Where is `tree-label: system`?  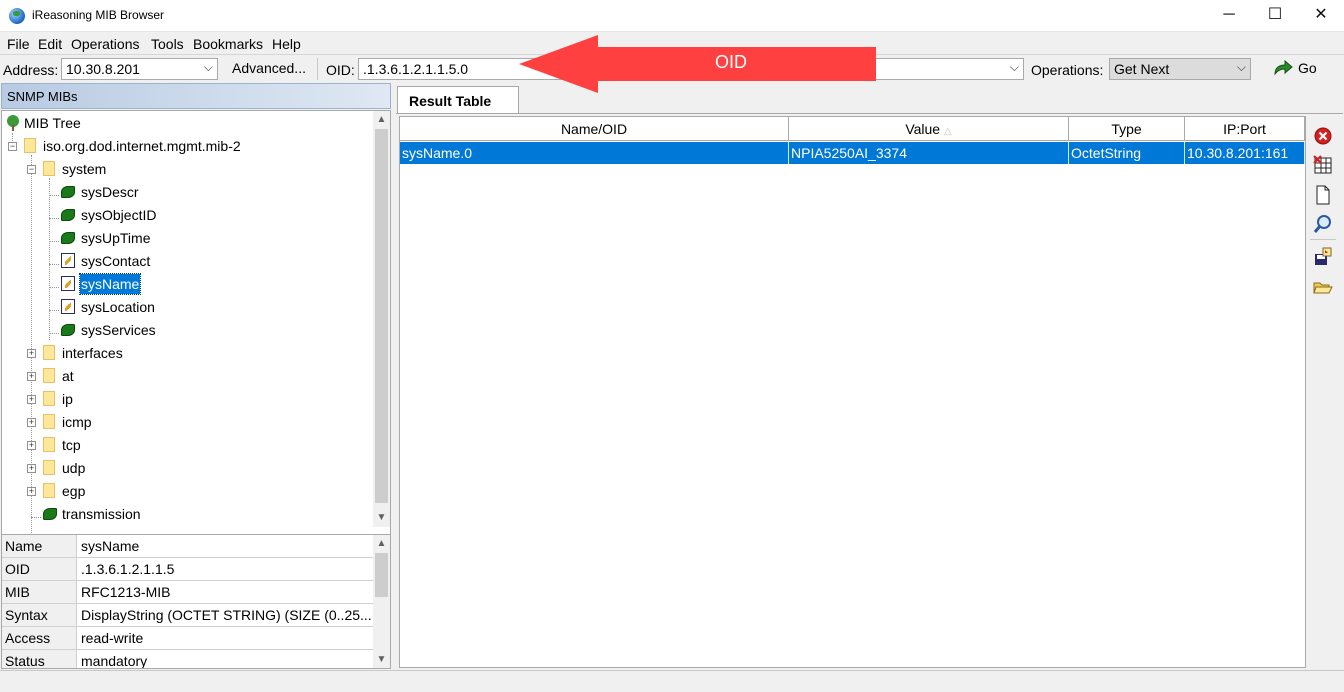
tree-label: system is located at coordinates (84, 169).